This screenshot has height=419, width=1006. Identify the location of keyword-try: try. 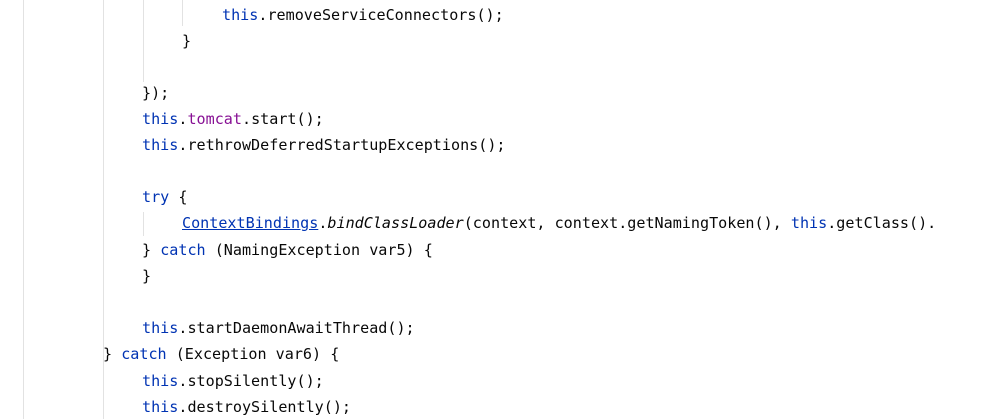
(156, 197).